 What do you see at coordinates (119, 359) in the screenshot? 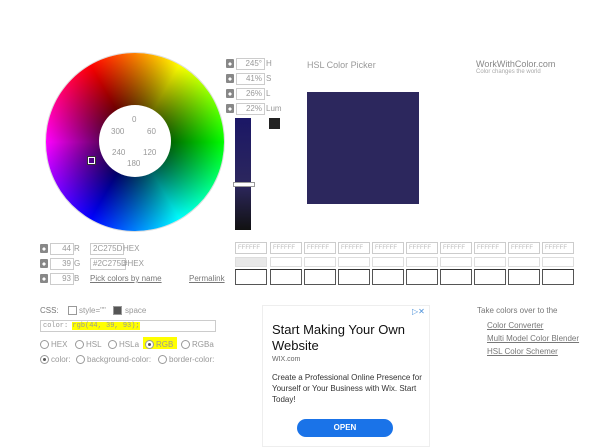
I see `property-label: background-color:` at bounding box center [119, 359].